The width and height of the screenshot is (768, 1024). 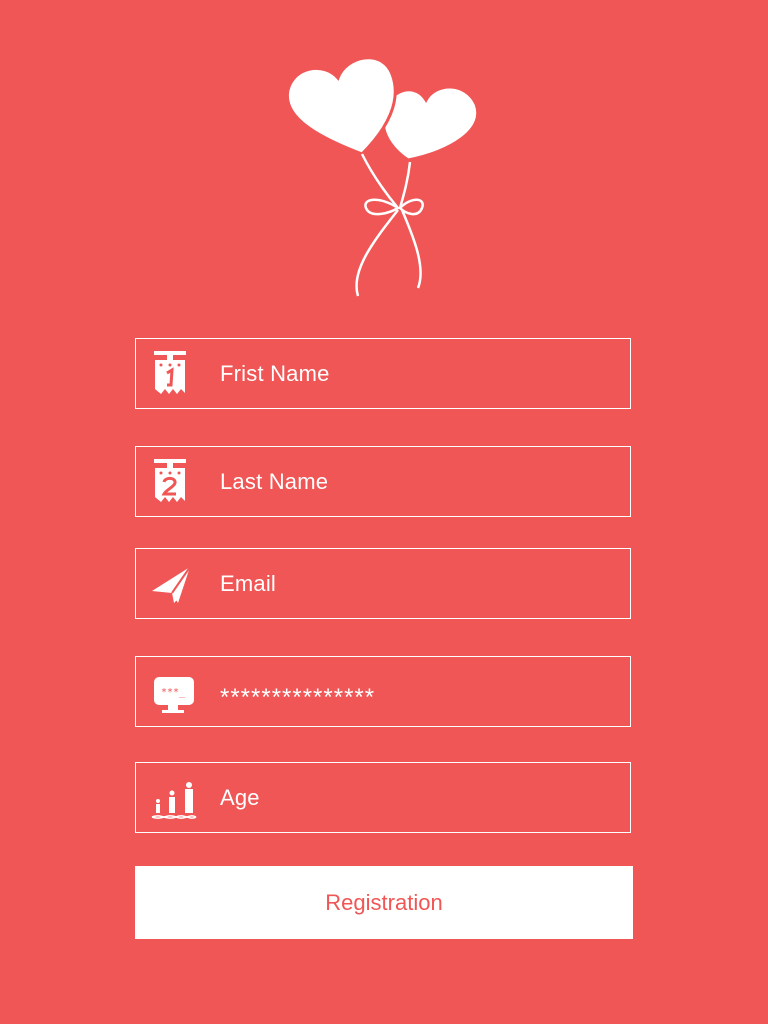 I want to click on last-name-field: Last Name, so click(x=383, y=481).